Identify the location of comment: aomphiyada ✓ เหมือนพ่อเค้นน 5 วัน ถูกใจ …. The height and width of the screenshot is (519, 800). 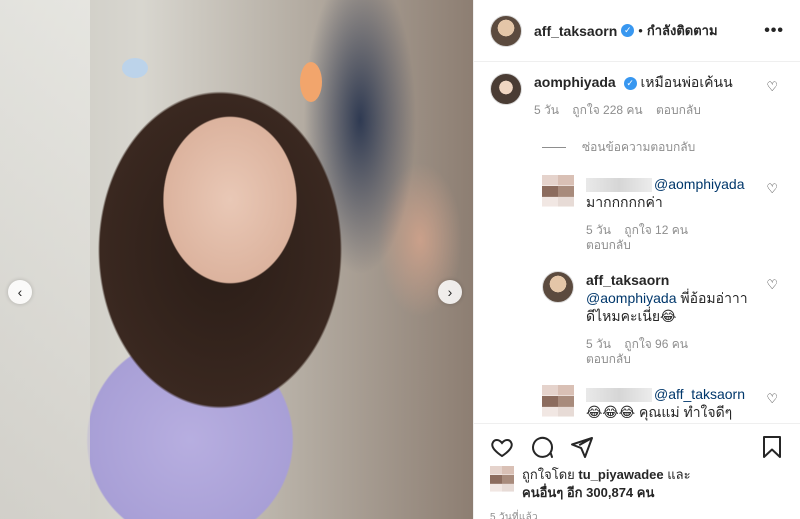
(637, 95).